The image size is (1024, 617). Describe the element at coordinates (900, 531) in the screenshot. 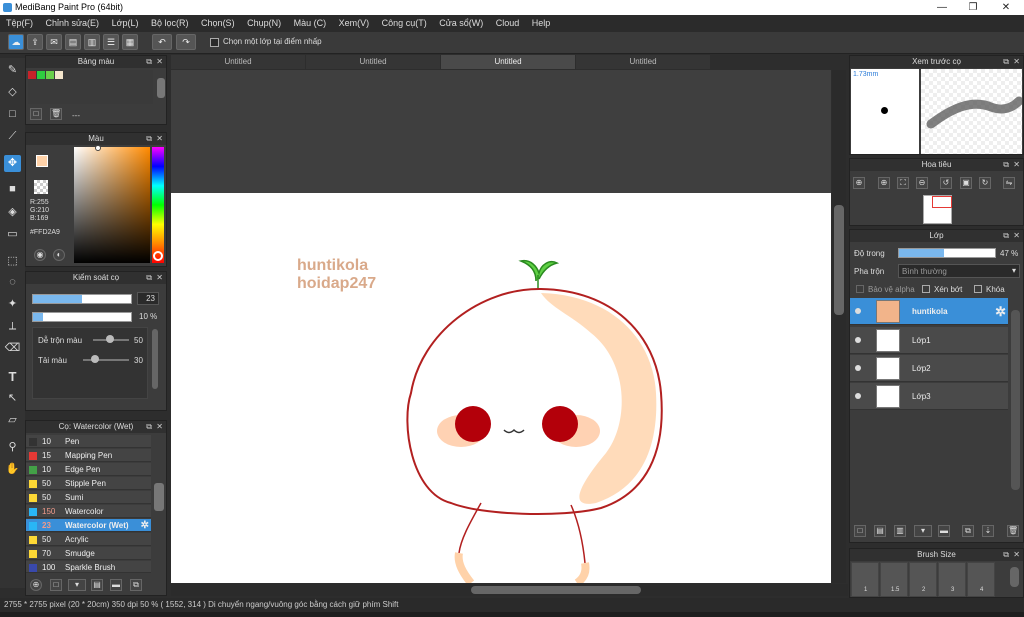

I see `new-8bit-layer-icon: ▥` at that location.